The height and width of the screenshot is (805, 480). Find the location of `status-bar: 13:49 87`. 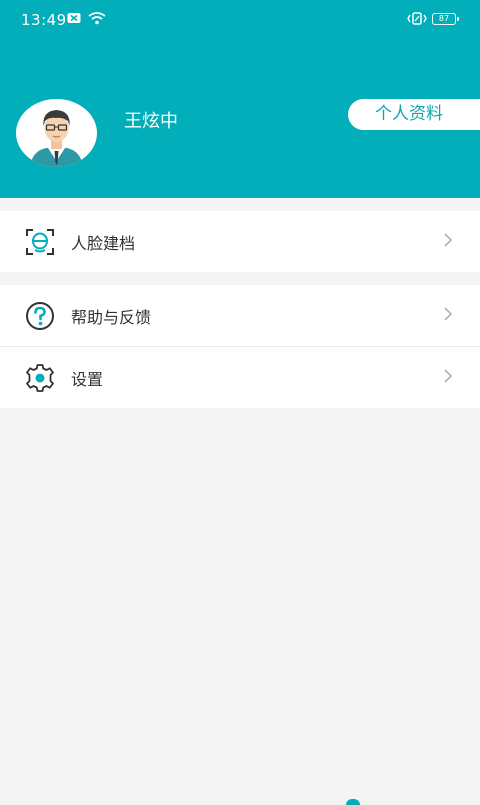

status-bar: 13:49 87 is located at coordinates (240, 20).